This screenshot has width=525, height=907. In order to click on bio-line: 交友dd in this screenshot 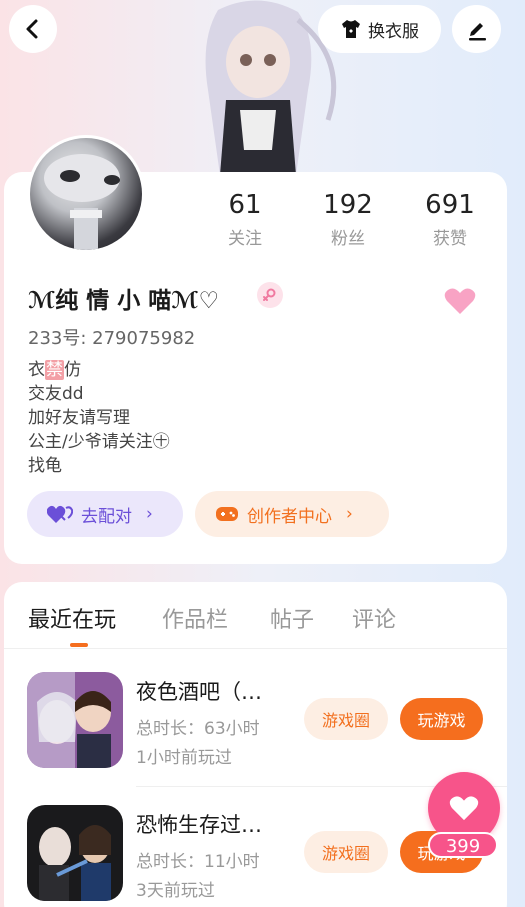, I will do `click(56, 394)`.